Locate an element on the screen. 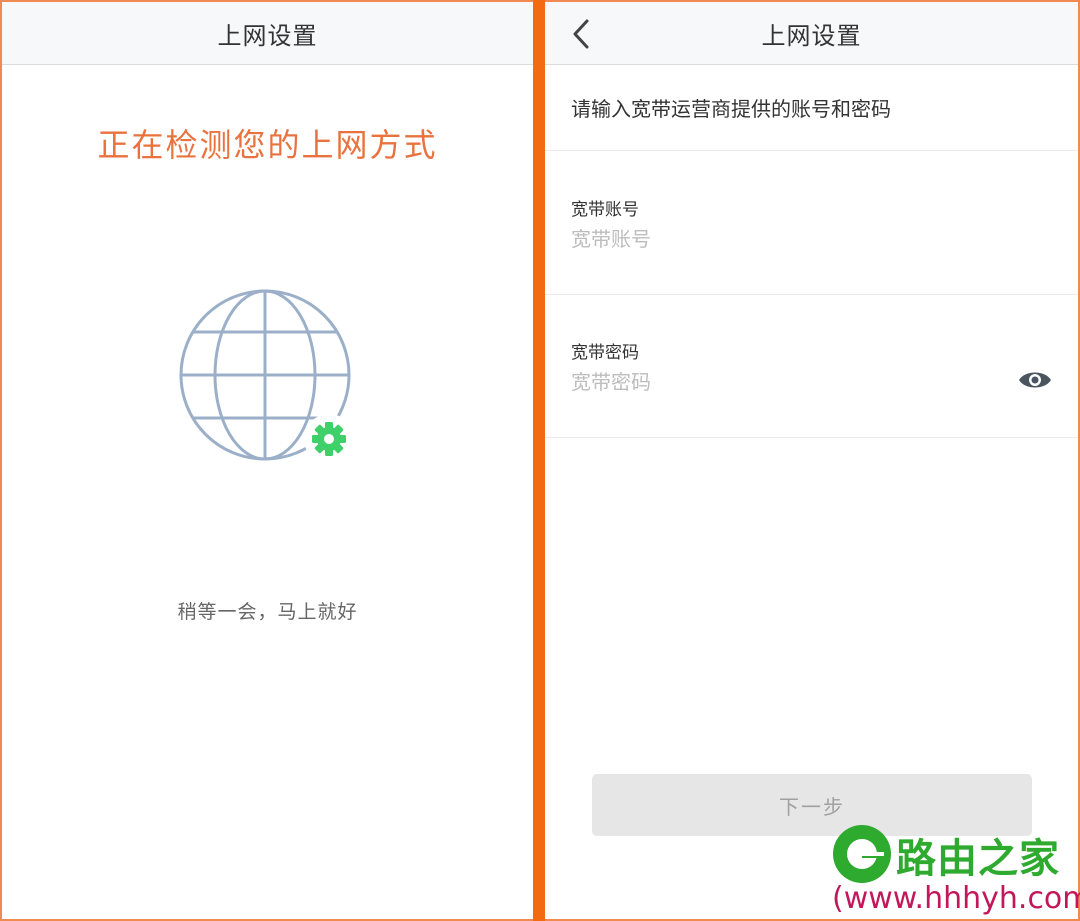 This screenshot has width=1080, height=921. detecting-title: 正在检测您的上网方式 is located at coordinates (267, 145).